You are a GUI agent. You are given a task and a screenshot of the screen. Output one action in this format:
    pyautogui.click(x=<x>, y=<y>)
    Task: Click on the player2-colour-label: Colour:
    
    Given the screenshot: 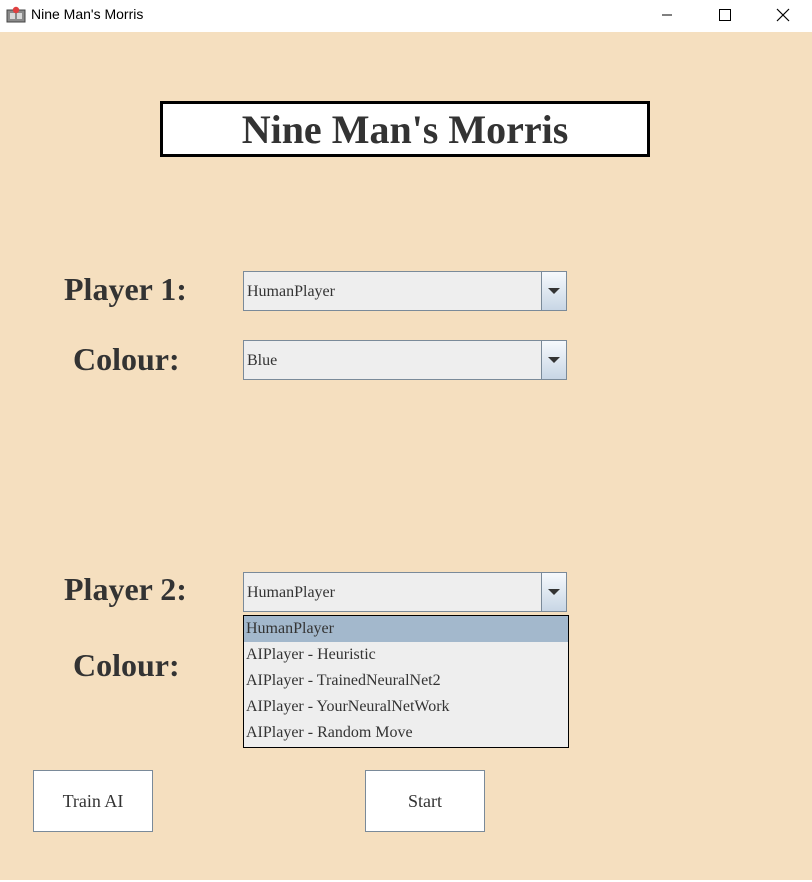 What is the action you would take?
    pyautogui.click(x=126, y=665)
    